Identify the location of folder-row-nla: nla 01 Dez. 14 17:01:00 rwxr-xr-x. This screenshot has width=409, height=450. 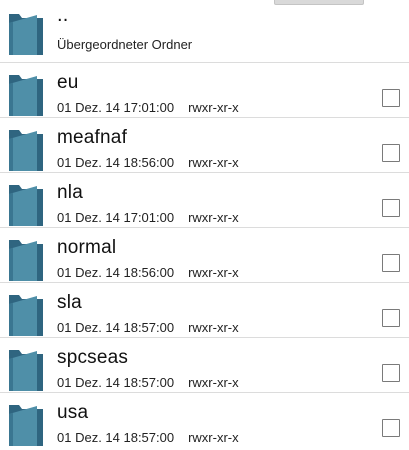
(204, 200).